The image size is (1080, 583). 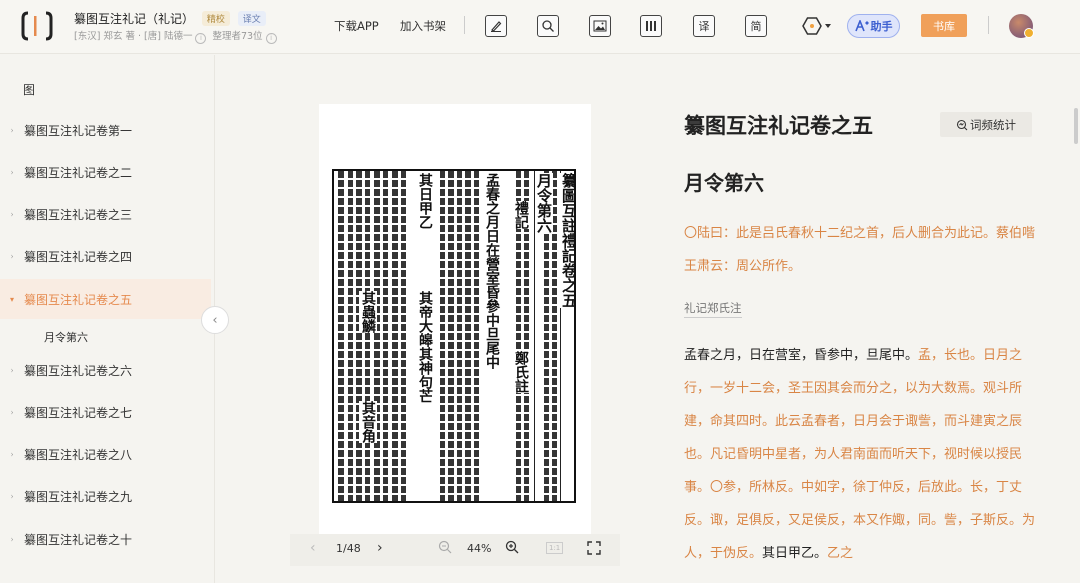 What do you see at coordinates (815, 26) in the screenshot?
I see `hexagon-menu-icon` at bounding box center [815, 26].